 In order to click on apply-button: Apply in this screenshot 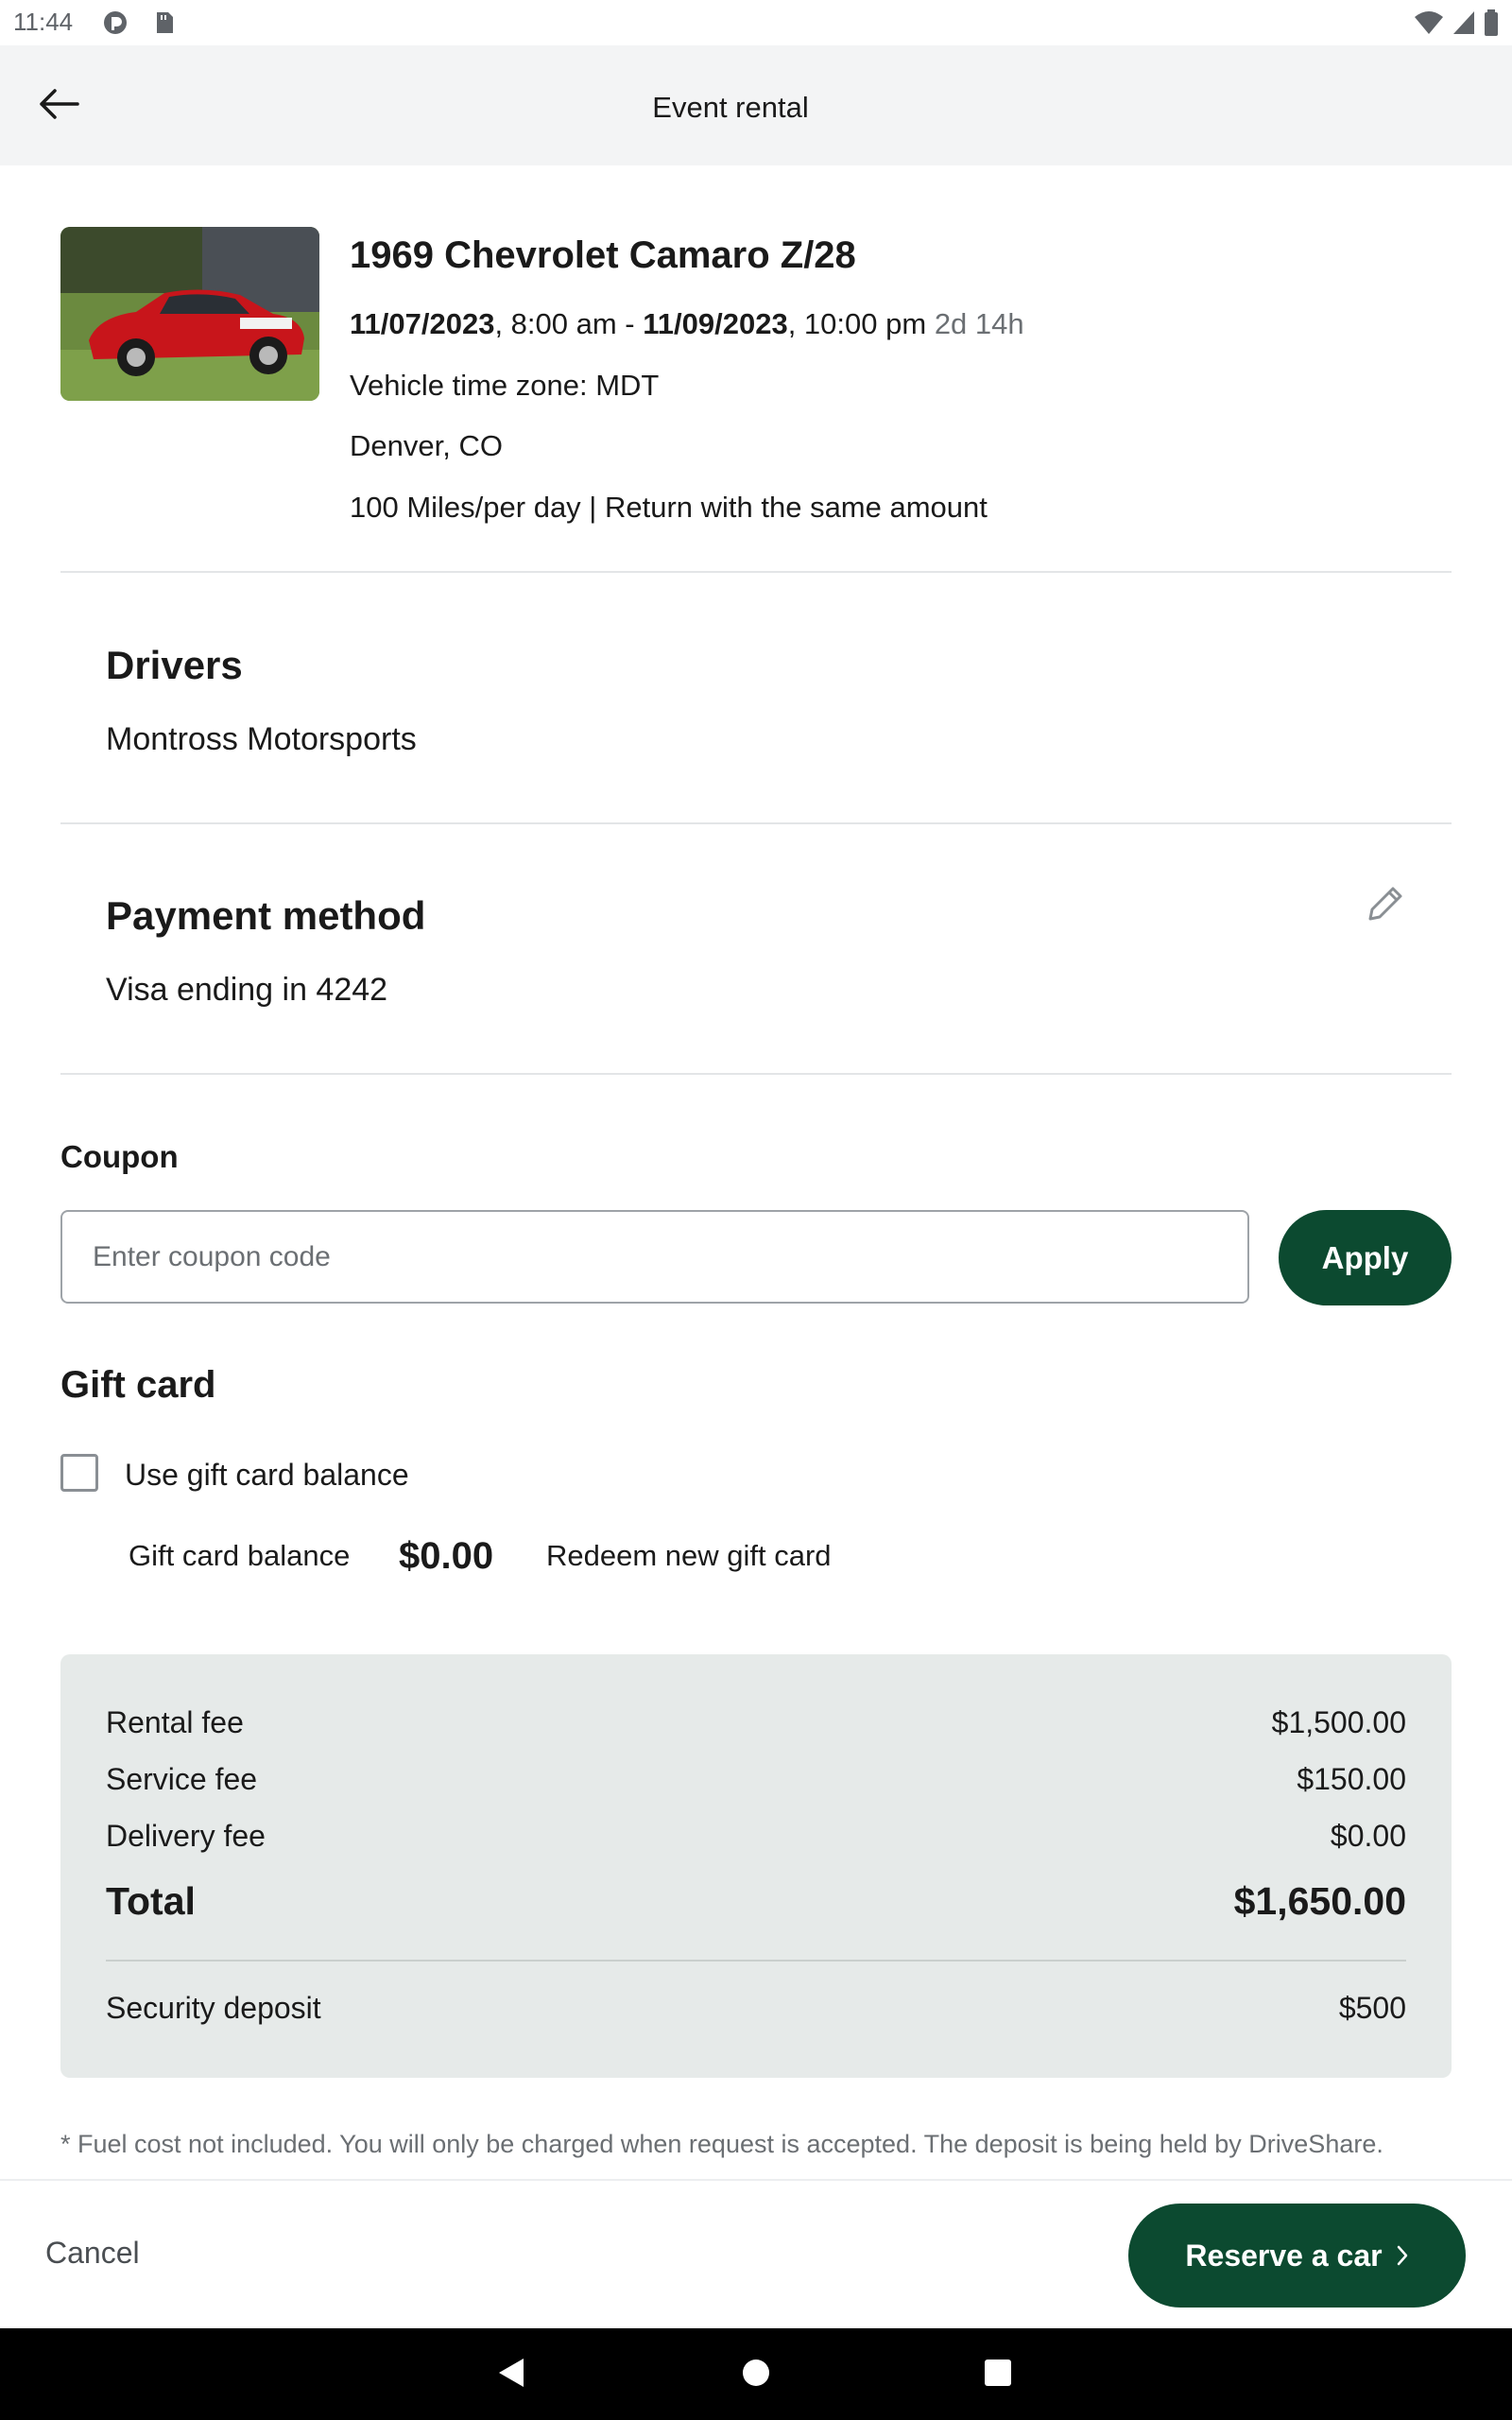, I will do `click(1365, 1257)`.